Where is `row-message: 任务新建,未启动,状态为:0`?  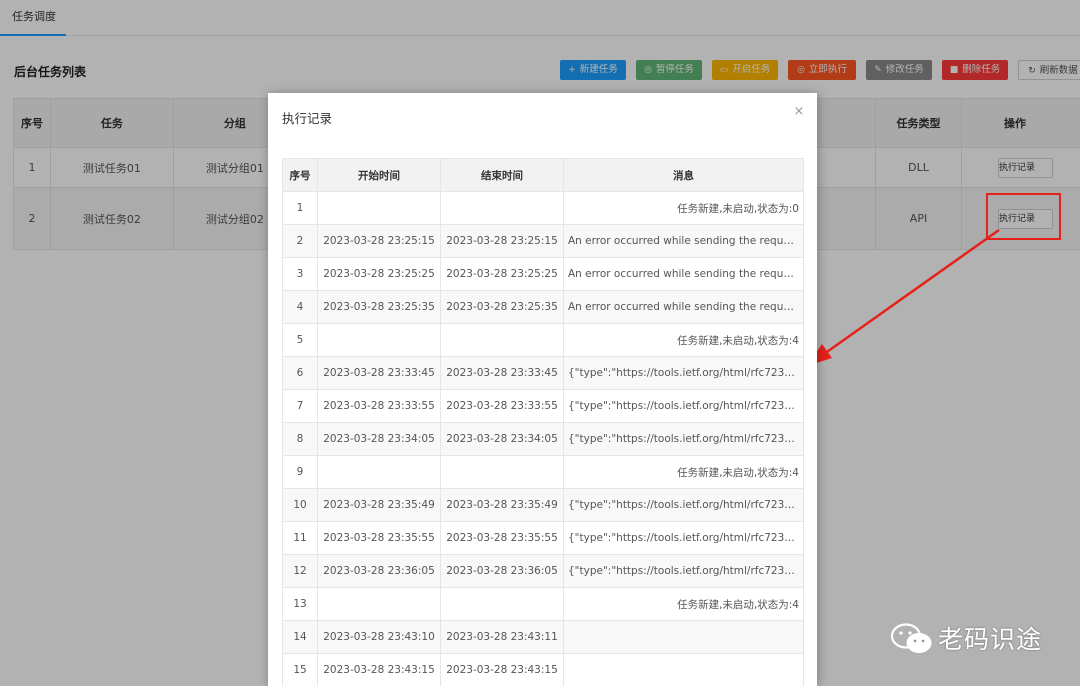 row-message: 任务新建,未启动,状态为:0 is located at coordinates (683, 208).